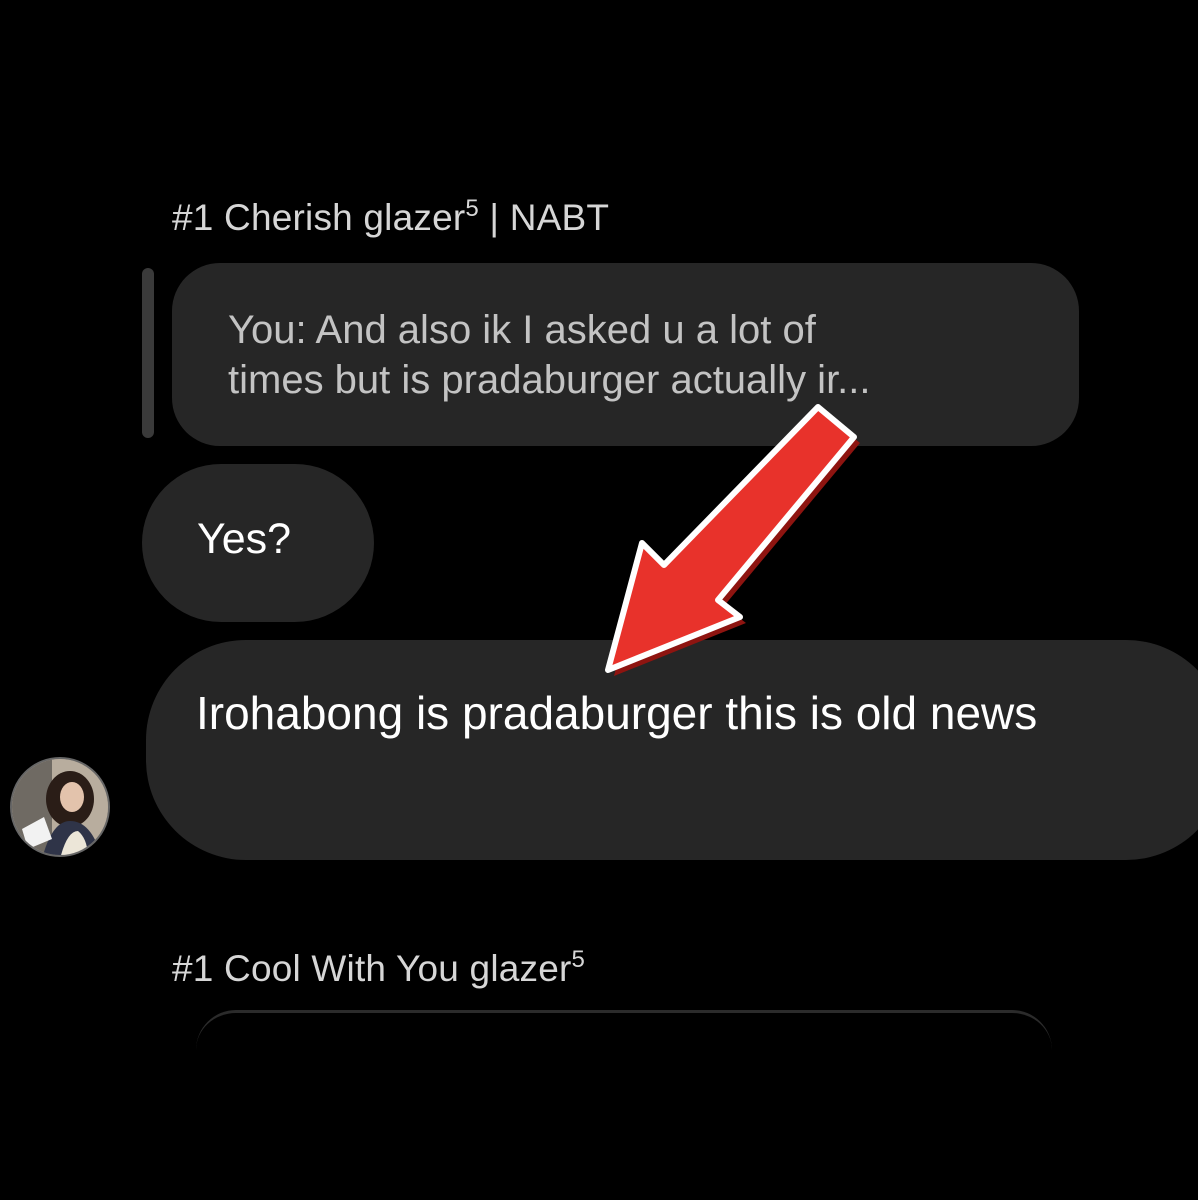 The height and width of the screenshot is (1200, 1198). What do you see at coordinates (522, 330) in the screenshot?
I see `quoted-line-1: You: And also ik I asked u a lot of` at bounding box center [522, 330].